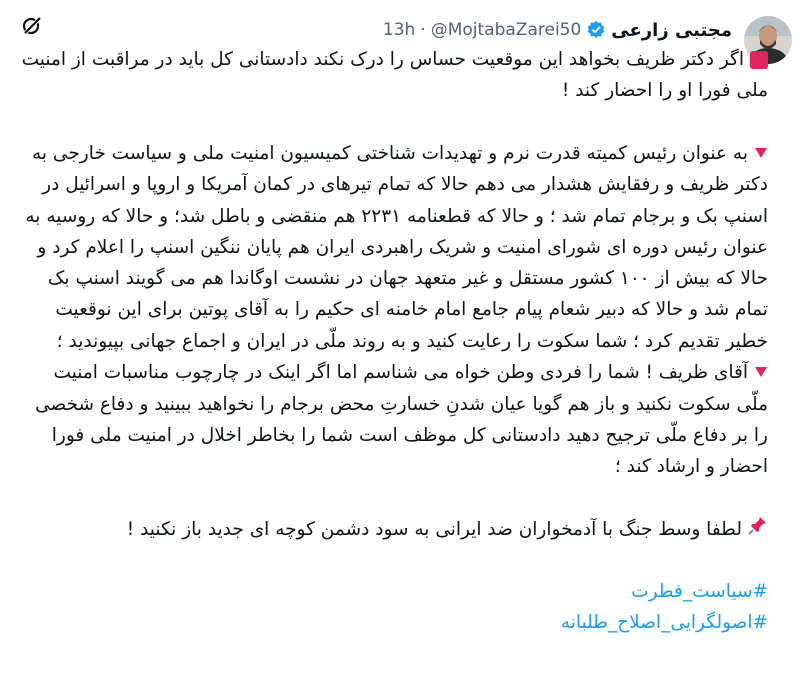 The width and height of the screenshot is (800, 700). What do you see at coordinates (506, 30) in the screenshot?
I see `author-handle: @MojtabaZarei50` at bounding box center [506, 30].